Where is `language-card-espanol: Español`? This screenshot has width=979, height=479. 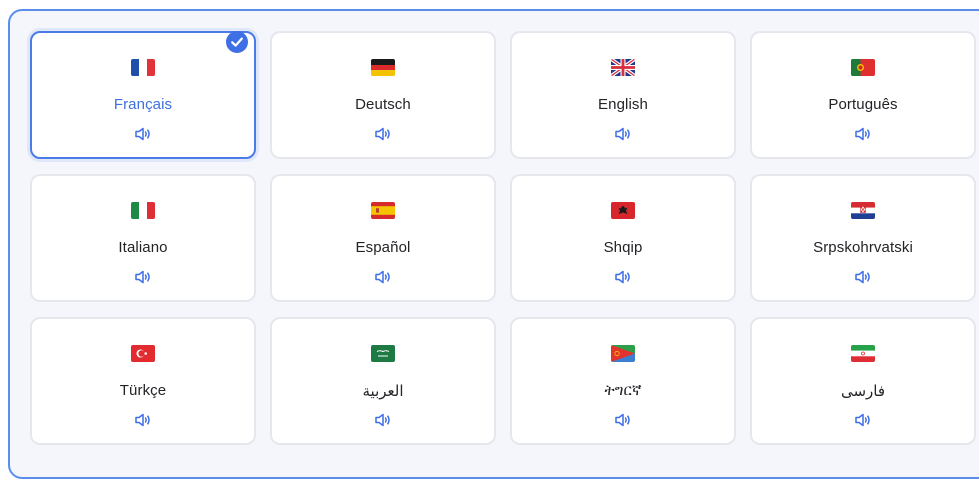 language-card-espanol: Español is located at coordinates (383, 238).